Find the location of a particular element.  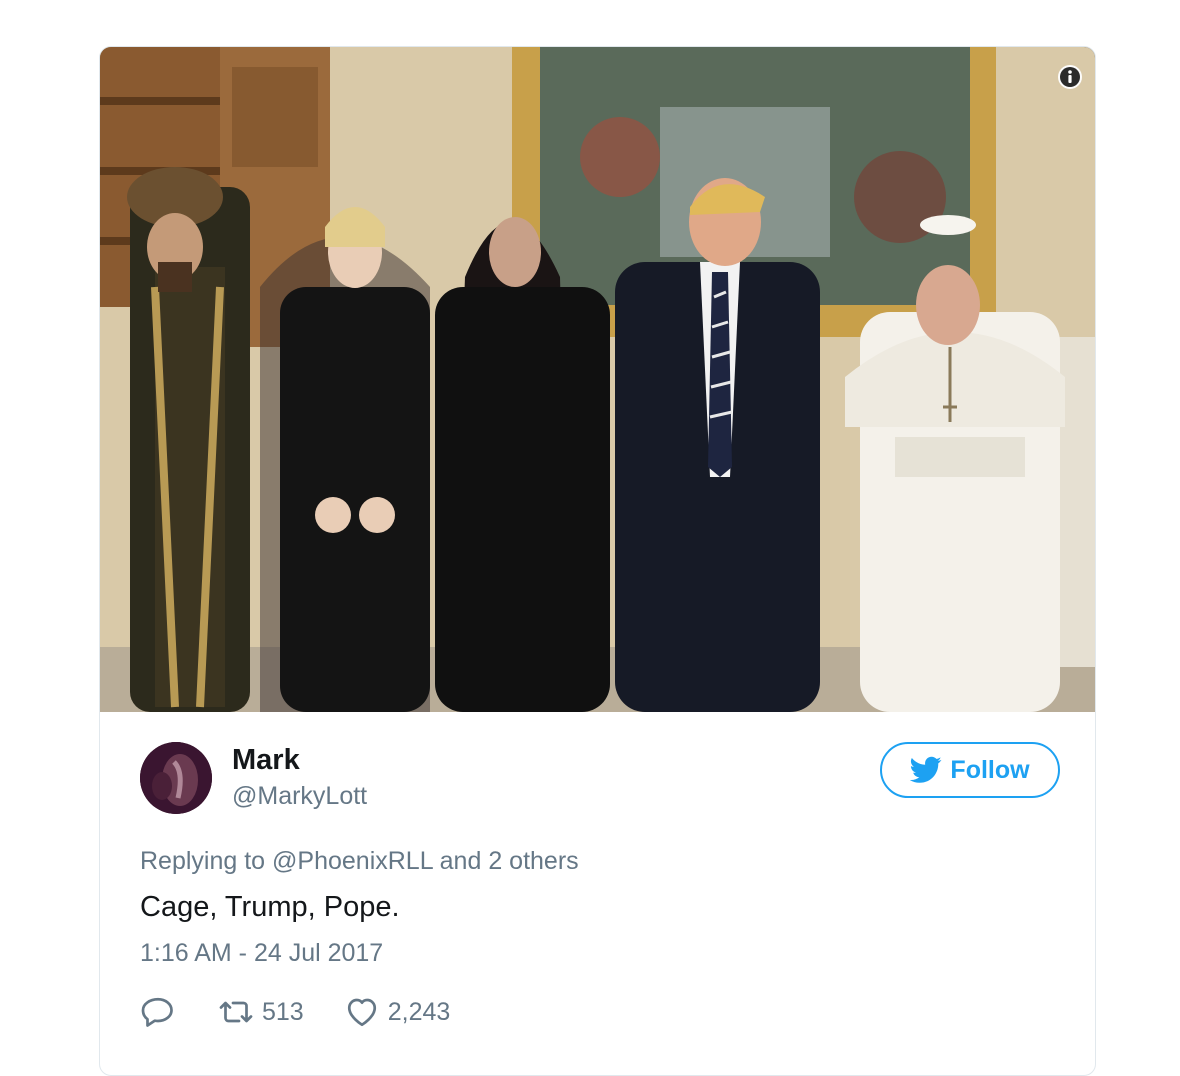

reply-button is located at coordinates (158, 1012).